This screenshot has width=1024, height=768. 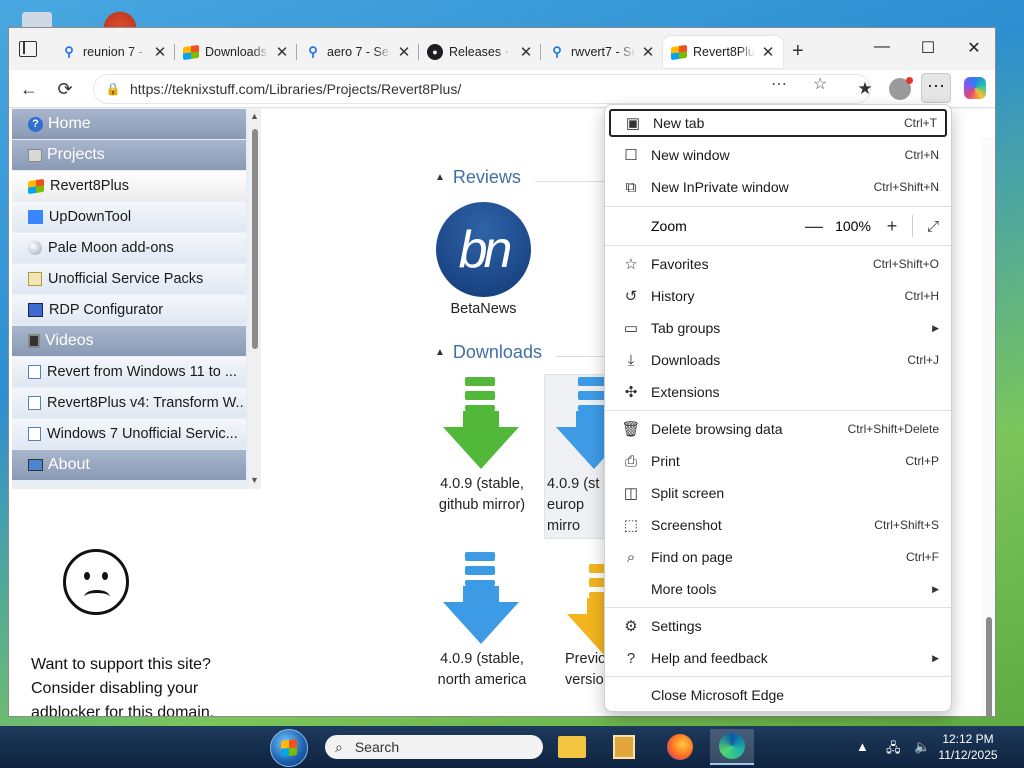 What do you see at coordinates (928, 48) in the screenshot?
I see `maximize-button: ☐` at bounding box center [928, 48].